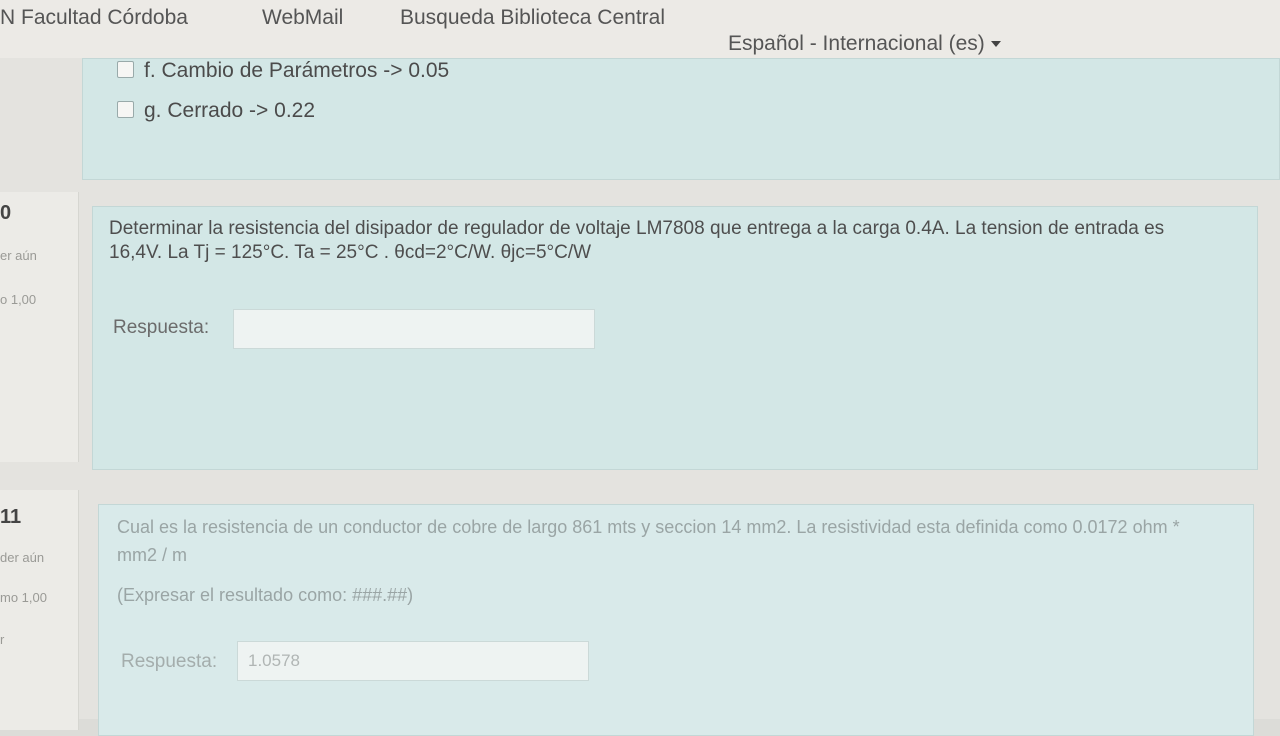 The height and width of the screenshot is (736, 1280). I want to click on option-label: f. Cambio de Parámetros -> 0.05, so click(297, 70).